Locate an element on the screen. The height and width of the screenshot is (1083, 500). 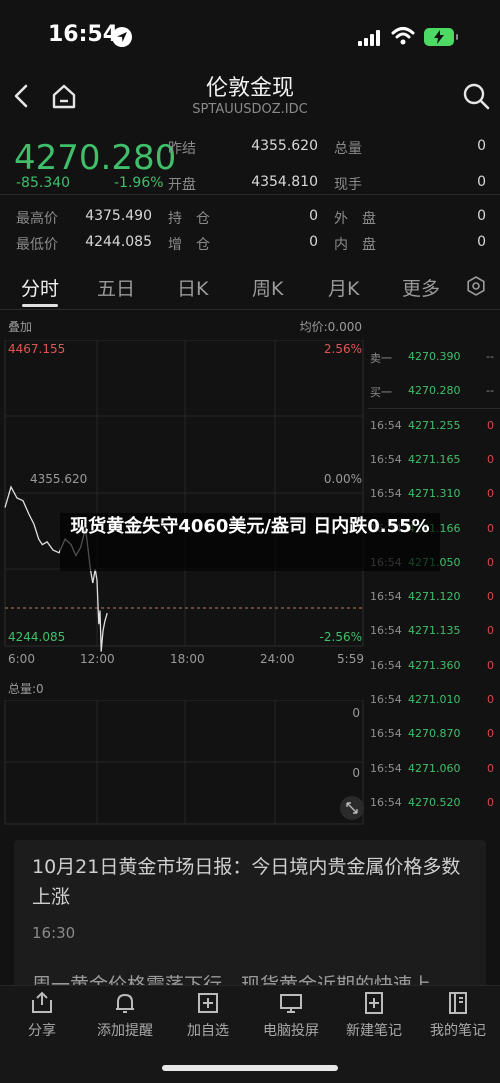
current-hand-value: 0 is located at coordinates (481, 182).